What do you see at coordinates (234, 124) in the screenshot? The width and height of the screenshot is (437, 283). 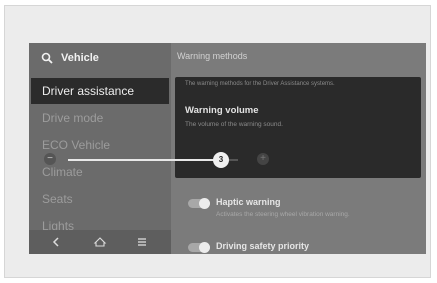 I see `popup-subtitle: The volume of the warning sound.` at bounding box center [234, 124].